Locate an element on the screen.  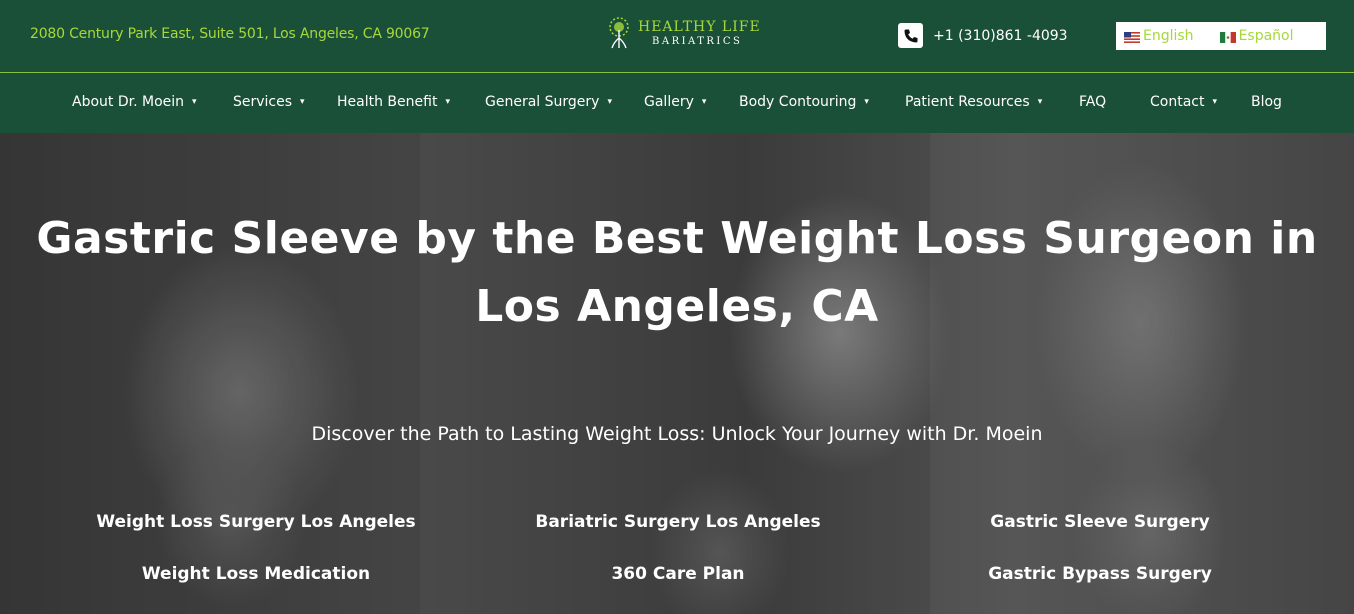
nav-item-health-benefit: Health Benefit ▾ is located at coordinates (393, 102).